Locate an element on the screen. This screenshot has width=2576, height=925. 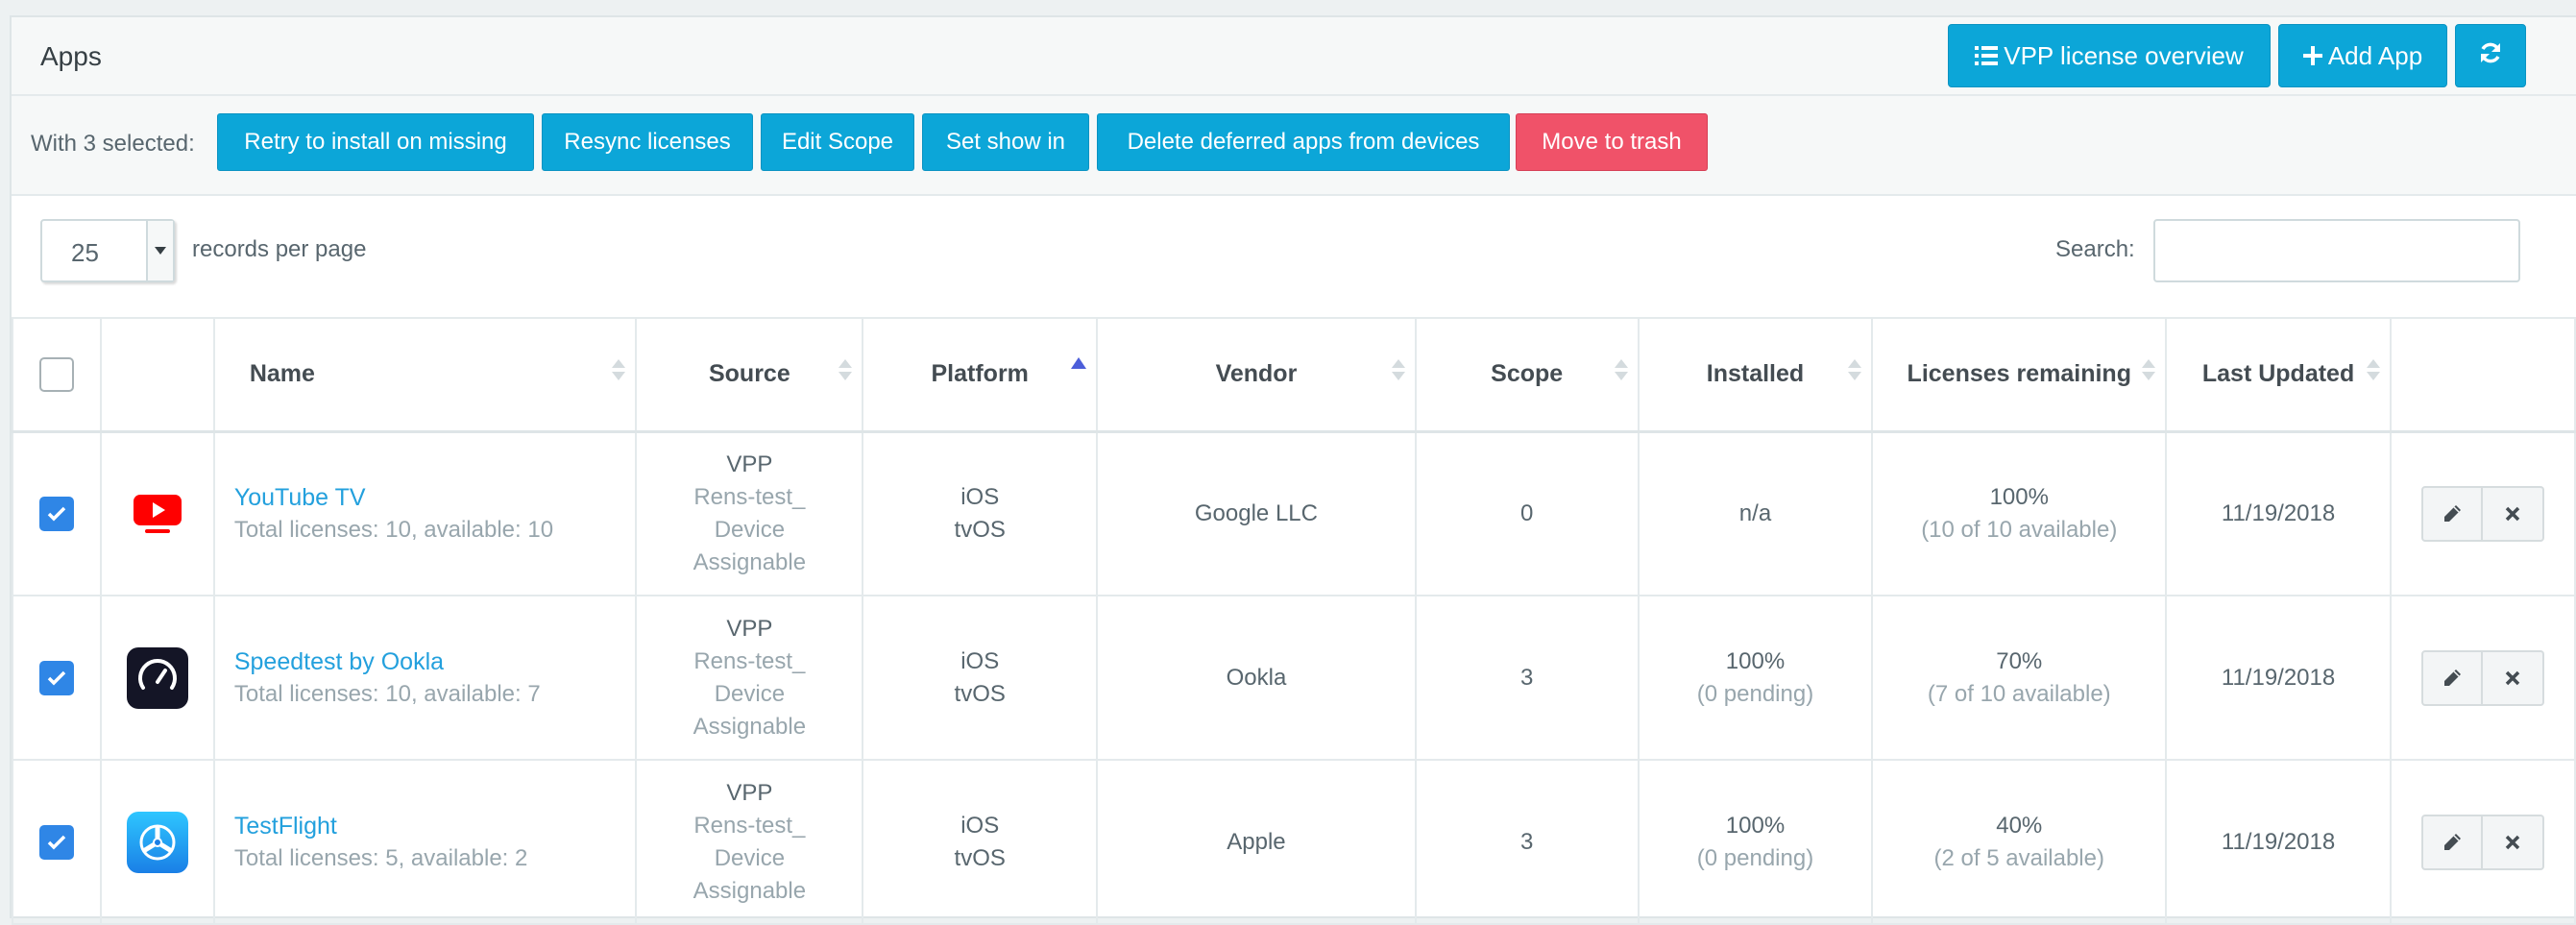
column-header-licenses-remaining: Licenses remaining is located at coordinates (2020, 375).